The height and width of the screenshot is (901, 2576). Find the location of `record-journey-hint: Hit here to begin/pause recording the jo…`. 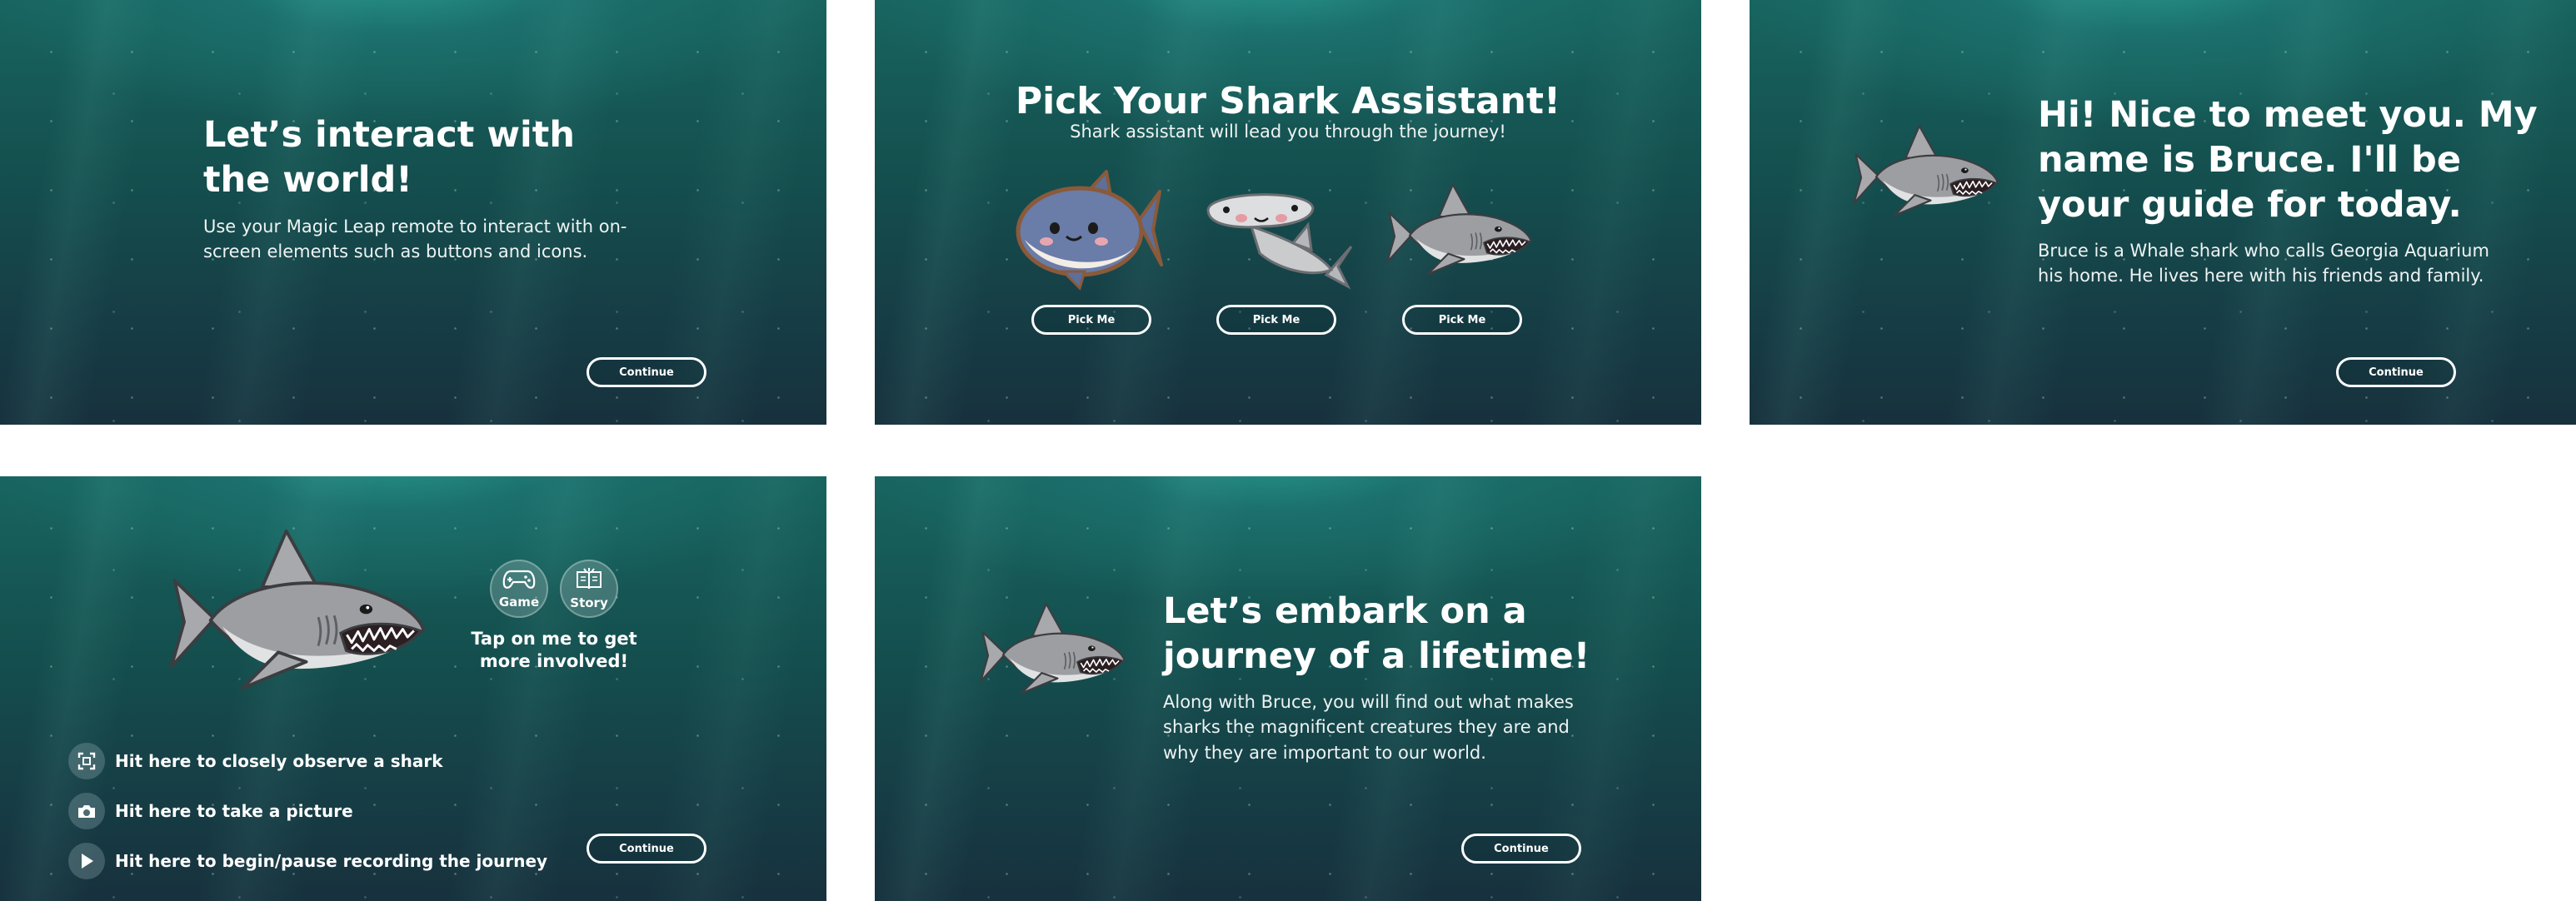

record-journey-hint: Hit here to begin/pause recording the jo… is located at coordinates (307, 861).